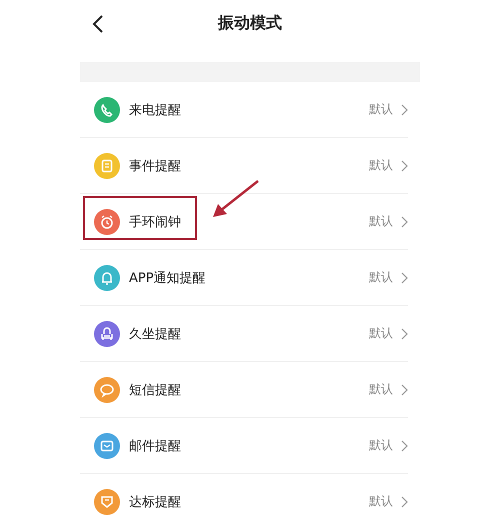  I want to click on settings-row: APP通知提醒 默认, so click(244, 278).